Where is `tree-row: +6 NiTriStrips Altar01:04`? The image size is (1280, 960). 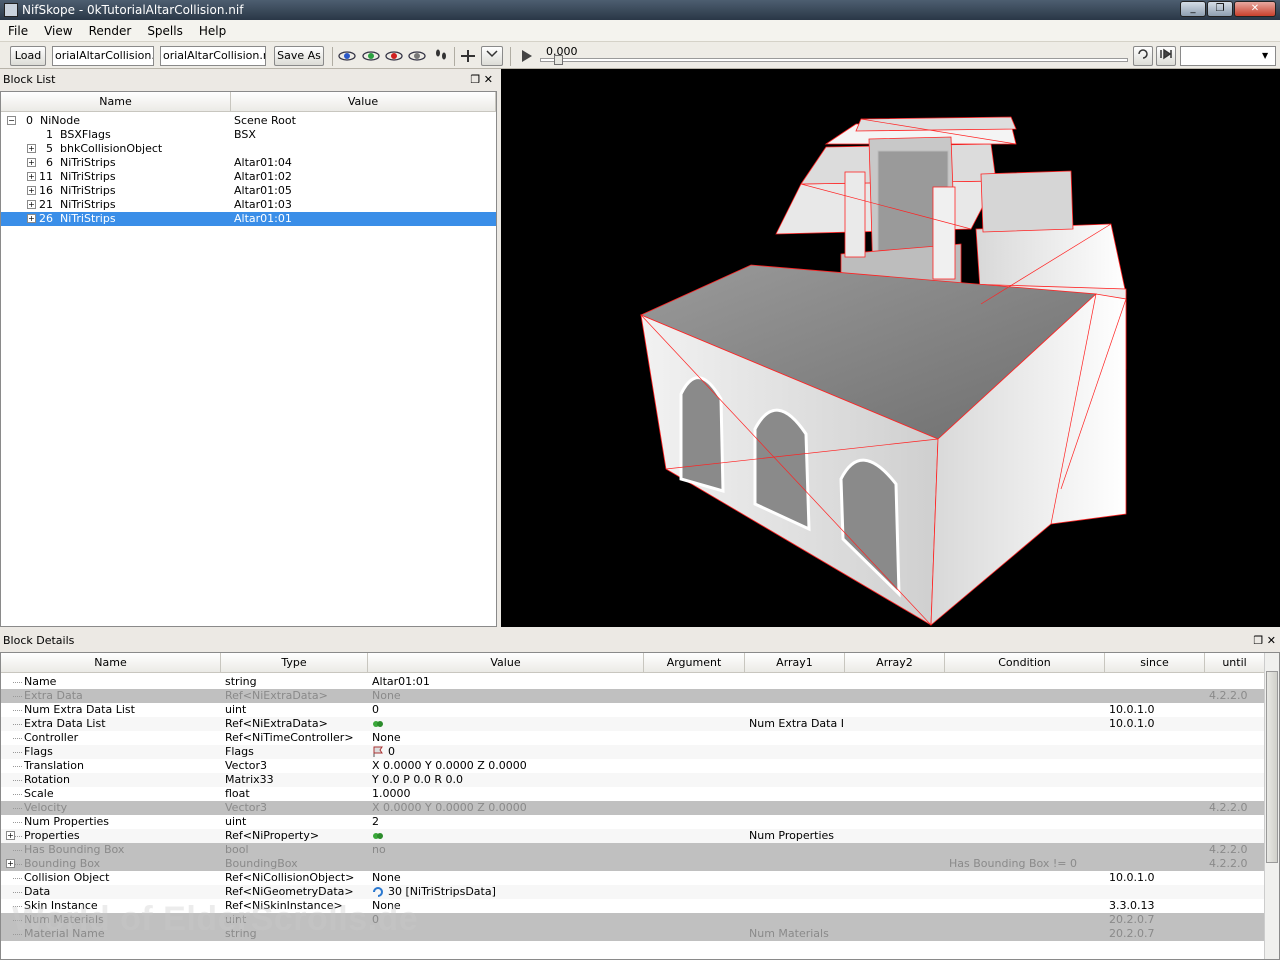
tree-row: +6 NiTriStrips Altar01:04 is located at coordinates (248, 163).